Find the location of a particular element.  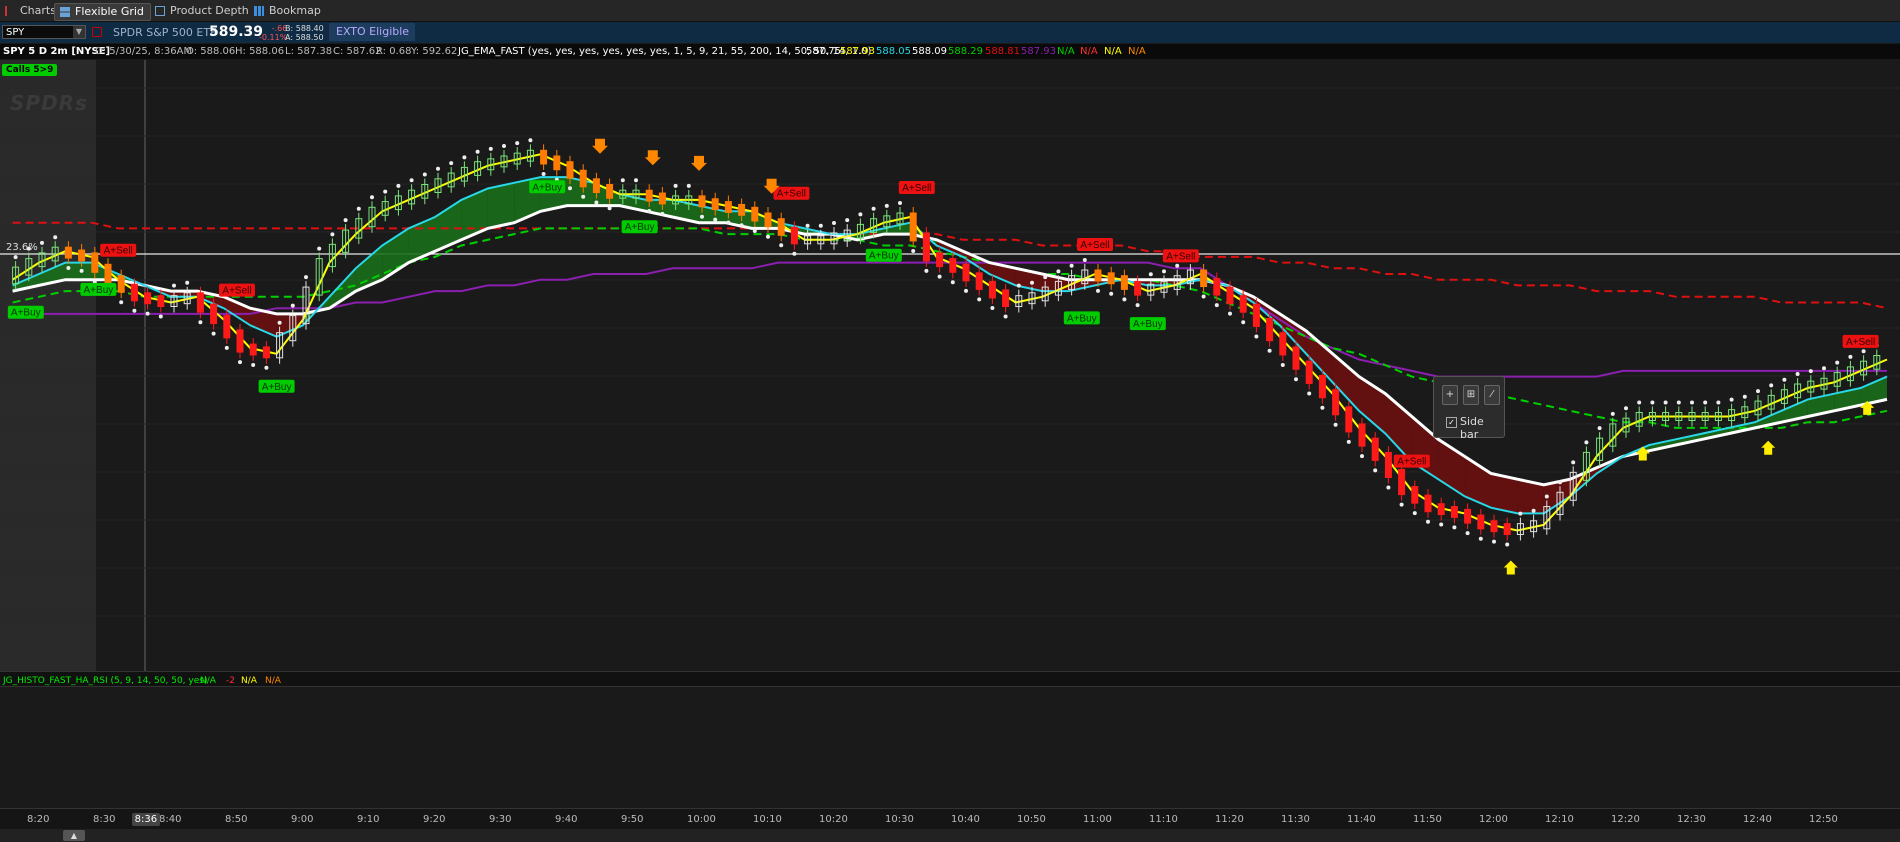

link-icon is located at coordinates (97, 32).